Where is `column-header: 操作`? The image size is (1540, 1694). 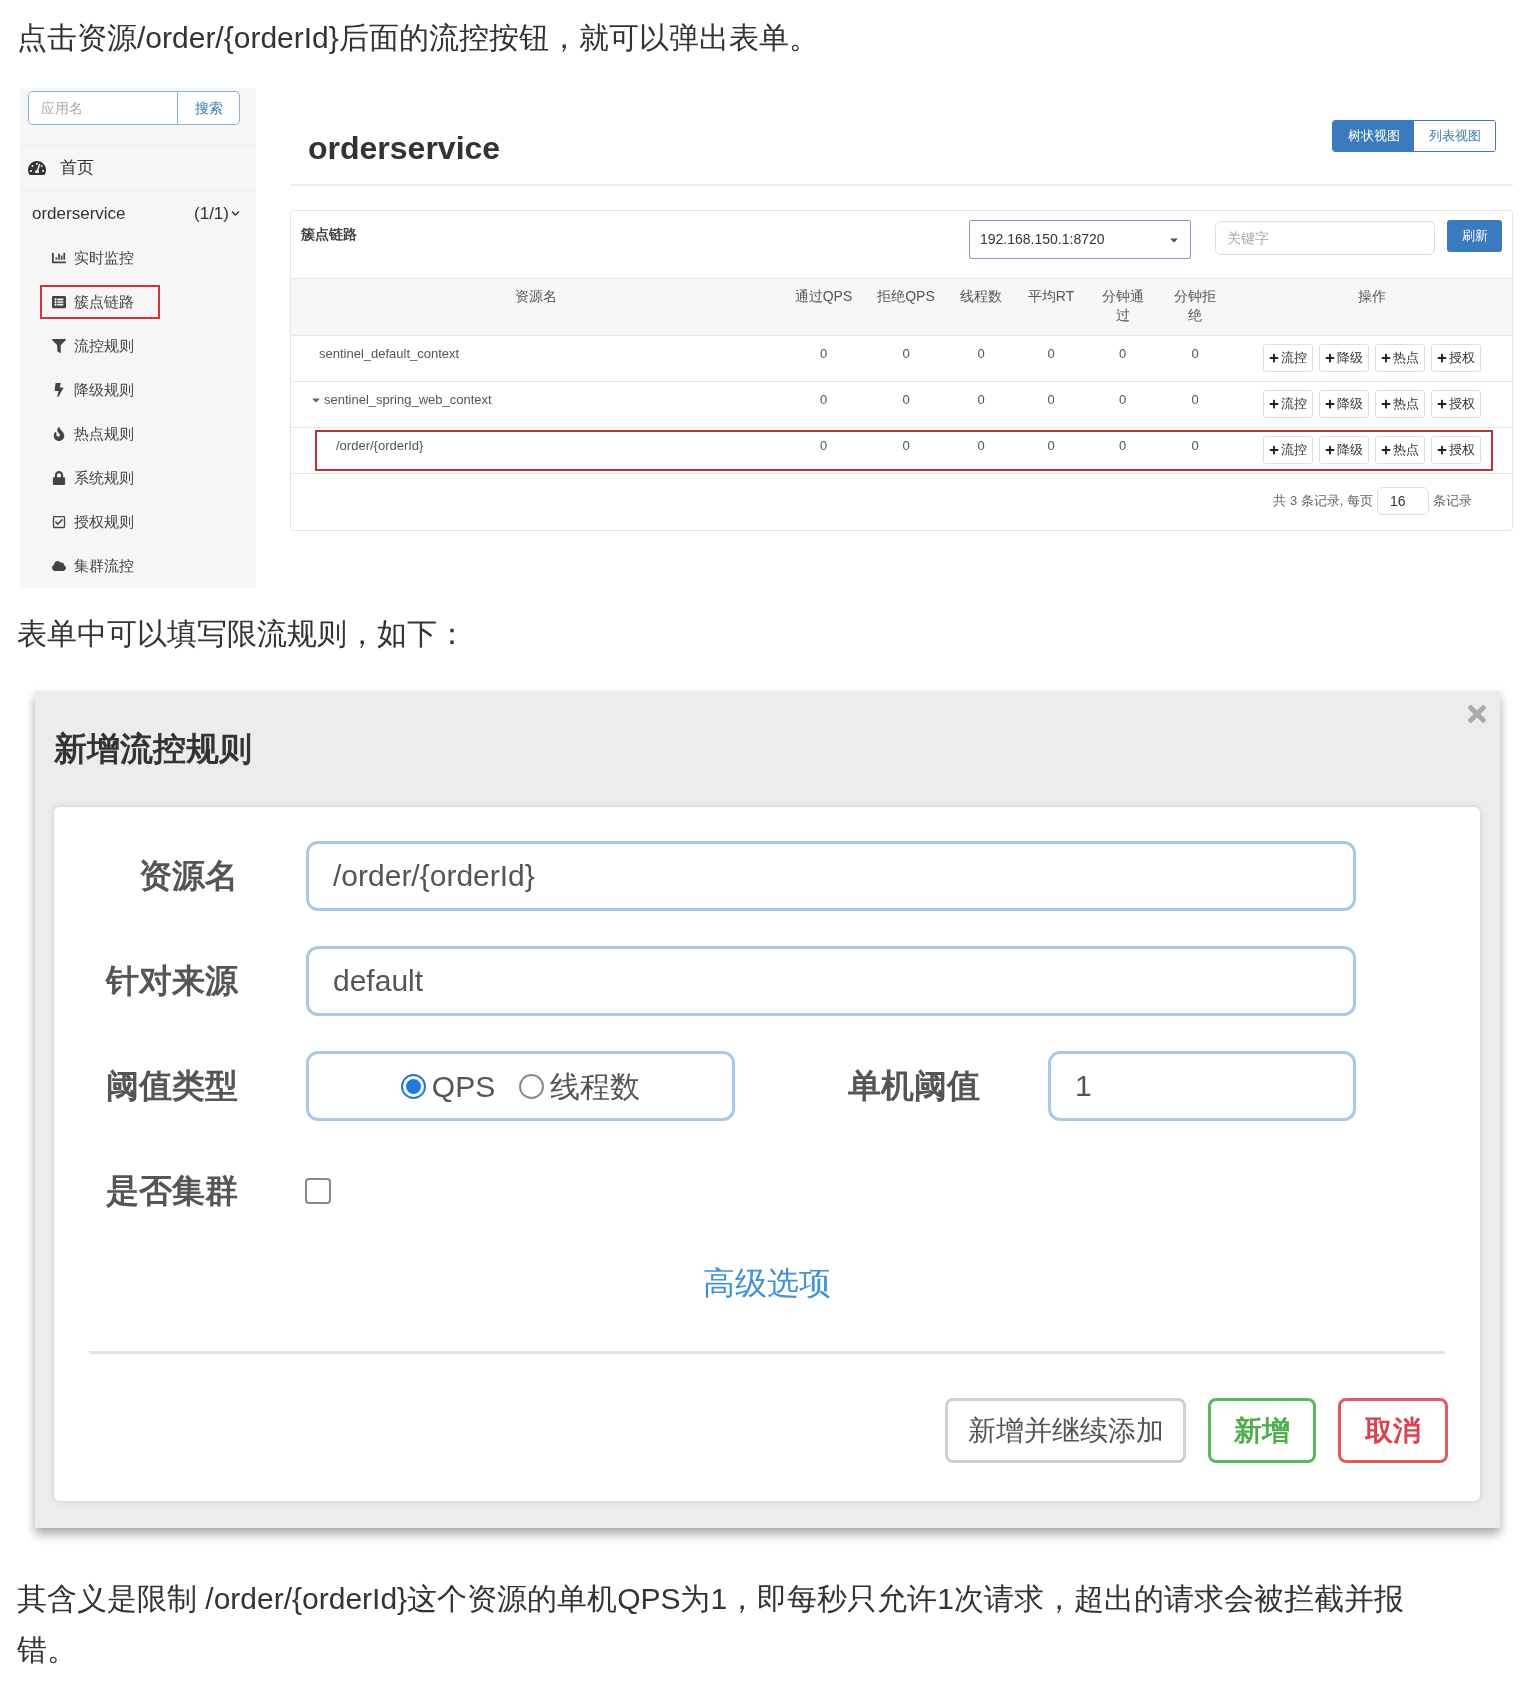 column-header: 操作 is located at coordinates (1371, 296).